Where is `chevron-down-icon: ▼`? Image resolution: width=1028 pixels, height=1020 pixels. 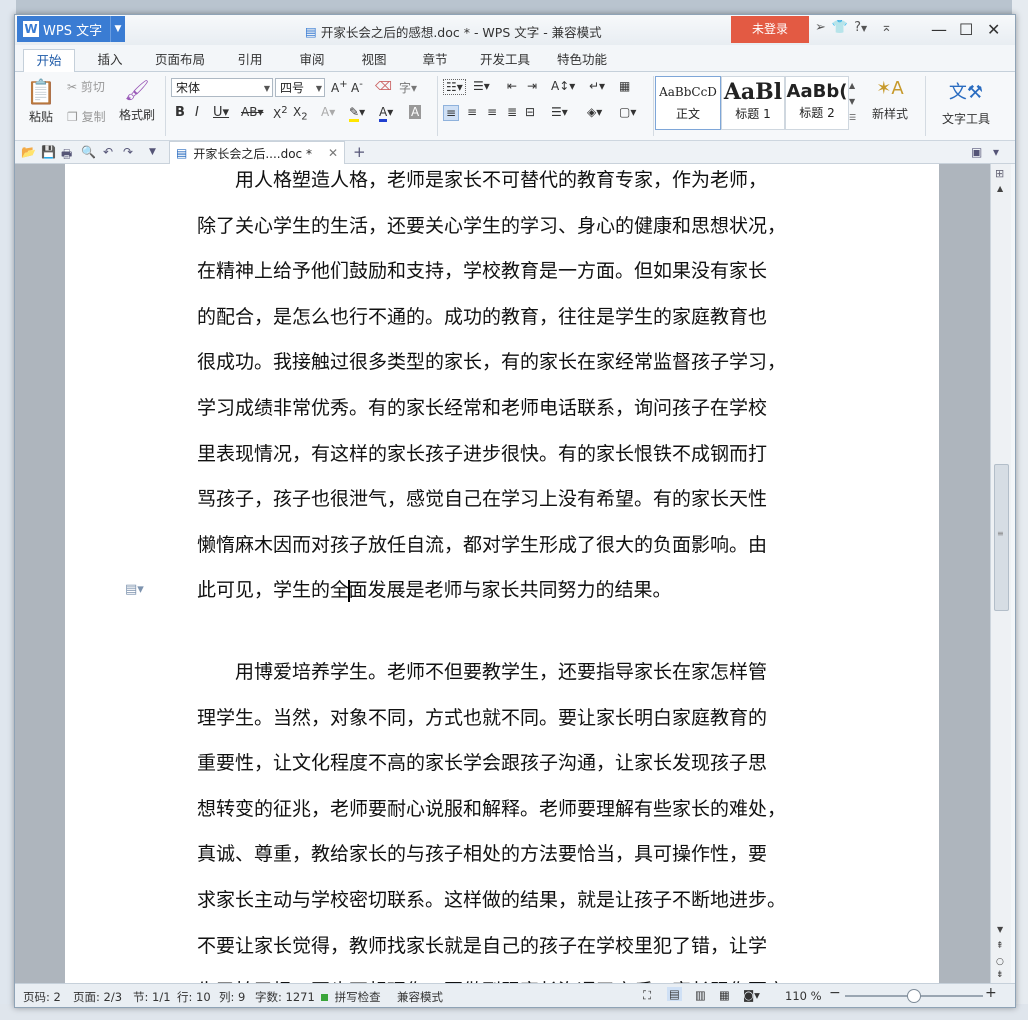 chevron-down-icon: ▼ is located at coordinates (117, 29).